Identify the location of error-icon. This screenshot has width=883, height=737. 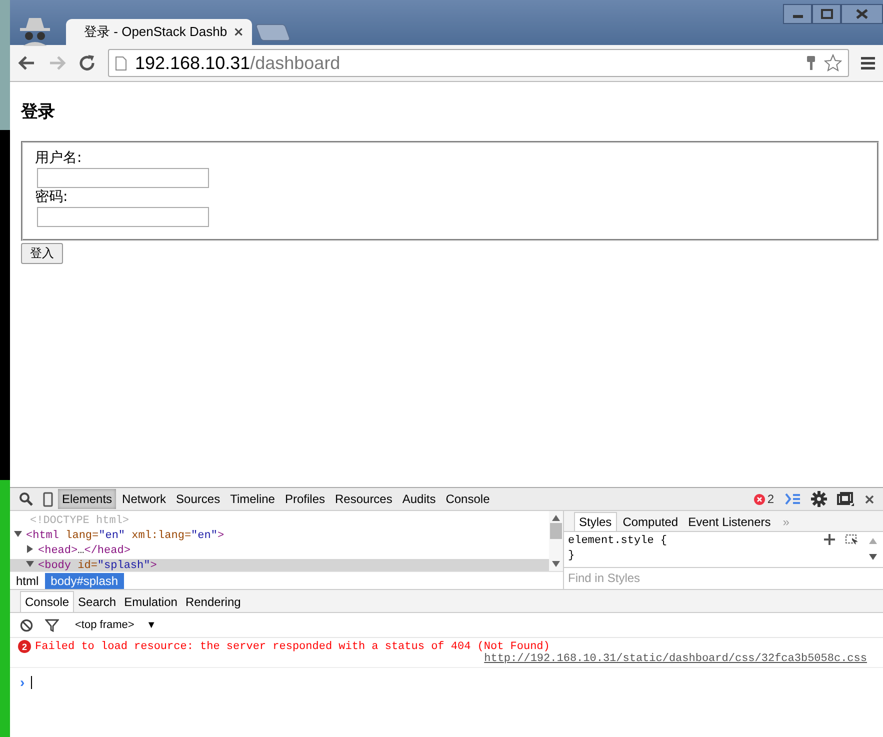
(760, 499).